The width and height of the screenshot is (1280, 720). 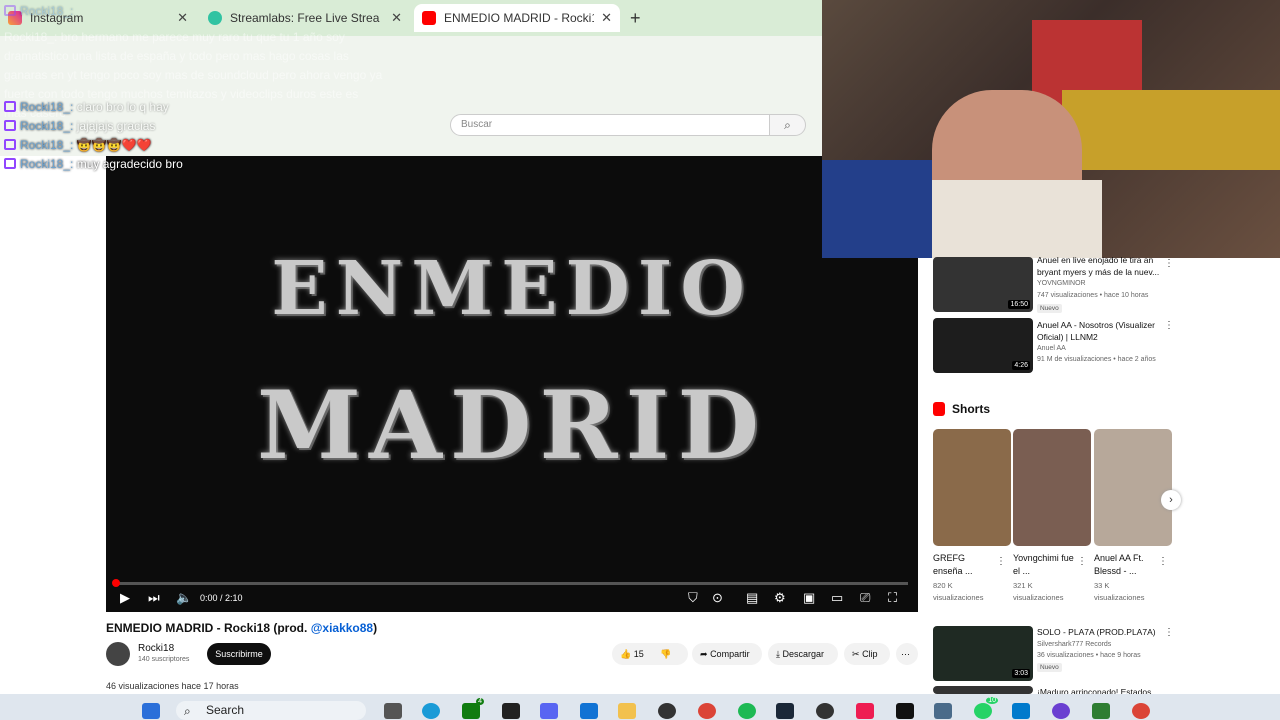 I want to click on steam-icon, so click(x=785, y=711).